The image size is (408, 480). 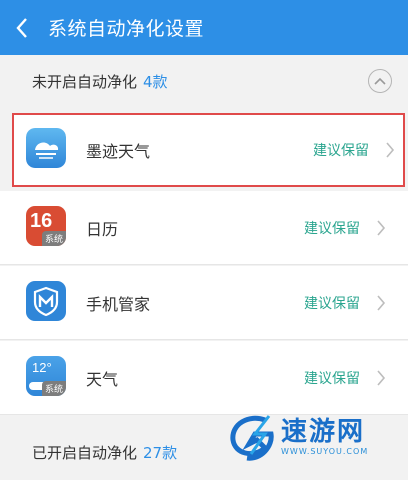 What do you see at coordinates (118, 304) in the screenshot?
I see `app-name: 手机管家` at bounding box center [118, 304].